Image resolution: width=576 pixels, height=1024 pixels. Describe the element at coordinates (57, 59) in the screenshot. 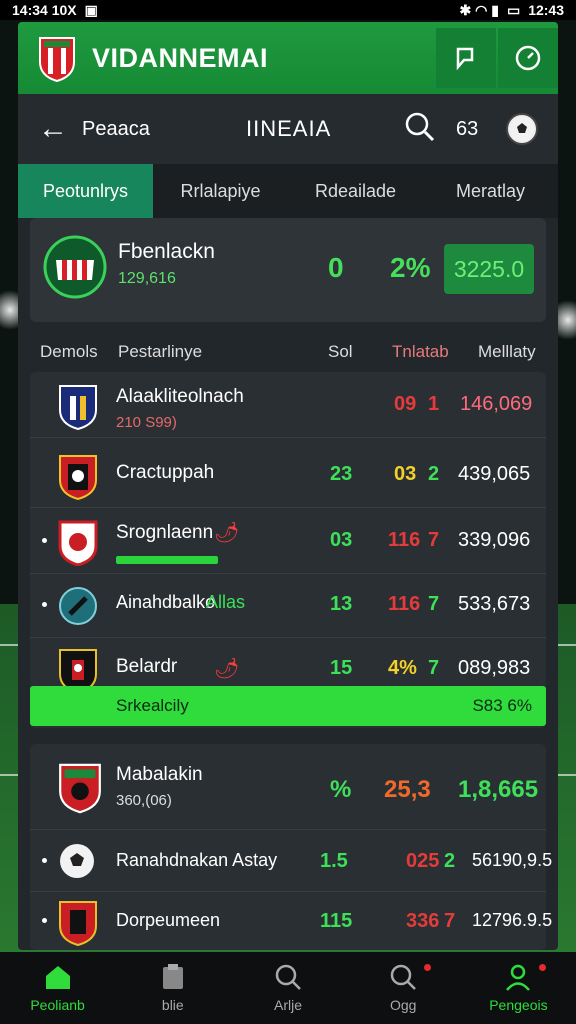

I see `club-shield-icon` at that location.